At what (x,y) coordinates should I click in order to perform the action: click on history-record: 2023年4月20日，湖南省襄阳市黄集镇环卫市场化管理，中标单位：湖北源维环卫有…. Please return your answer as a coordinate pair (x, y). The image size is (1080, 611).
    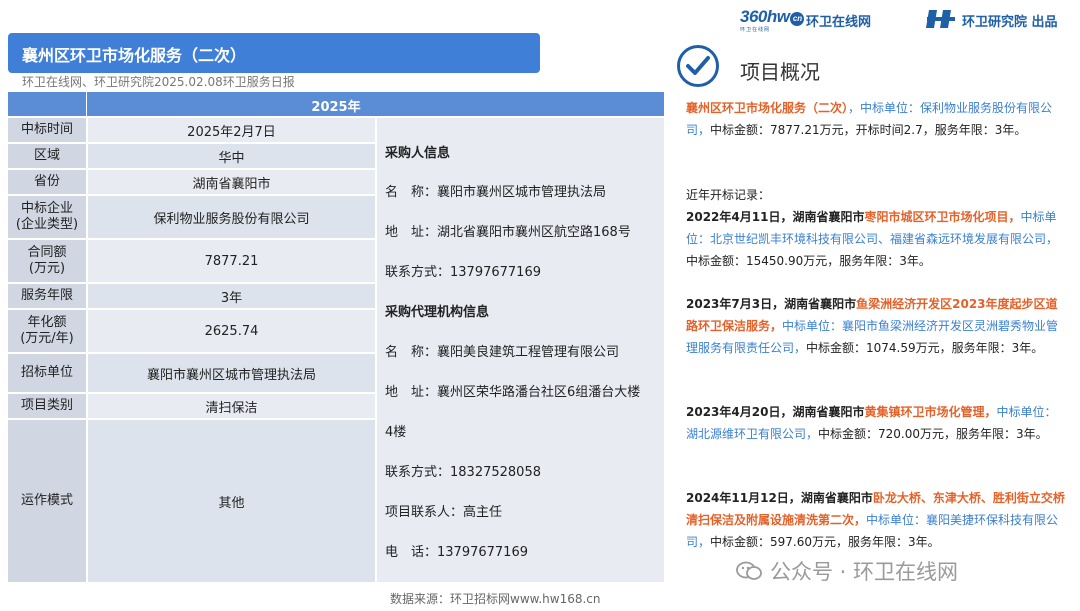
    Looking at the image, I should click on (877, 423).